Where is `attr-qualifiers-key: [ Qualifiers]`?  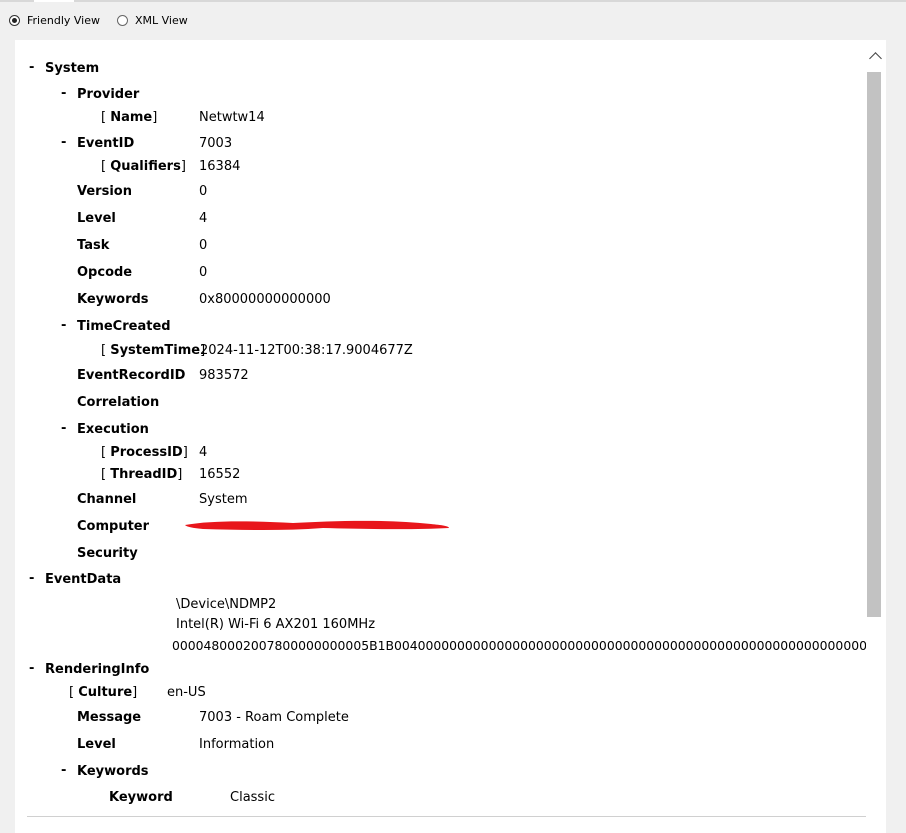 attr-qualifiers-key: [ Qualifiers] is located at coordinates (143, 166).